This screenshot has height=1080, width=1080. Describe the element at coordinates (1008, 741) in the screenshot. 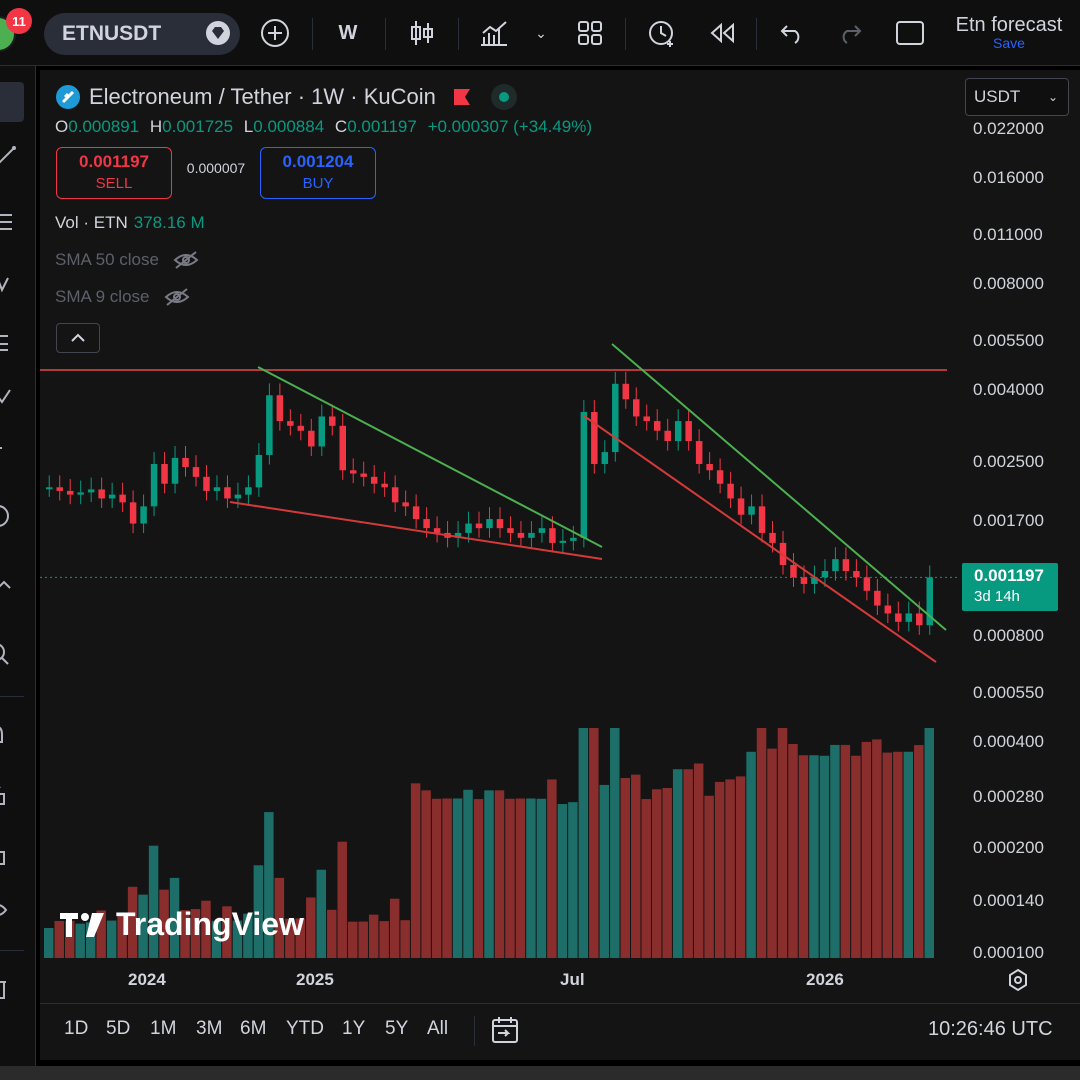

I see `price-tick: 0.000400` at that location.